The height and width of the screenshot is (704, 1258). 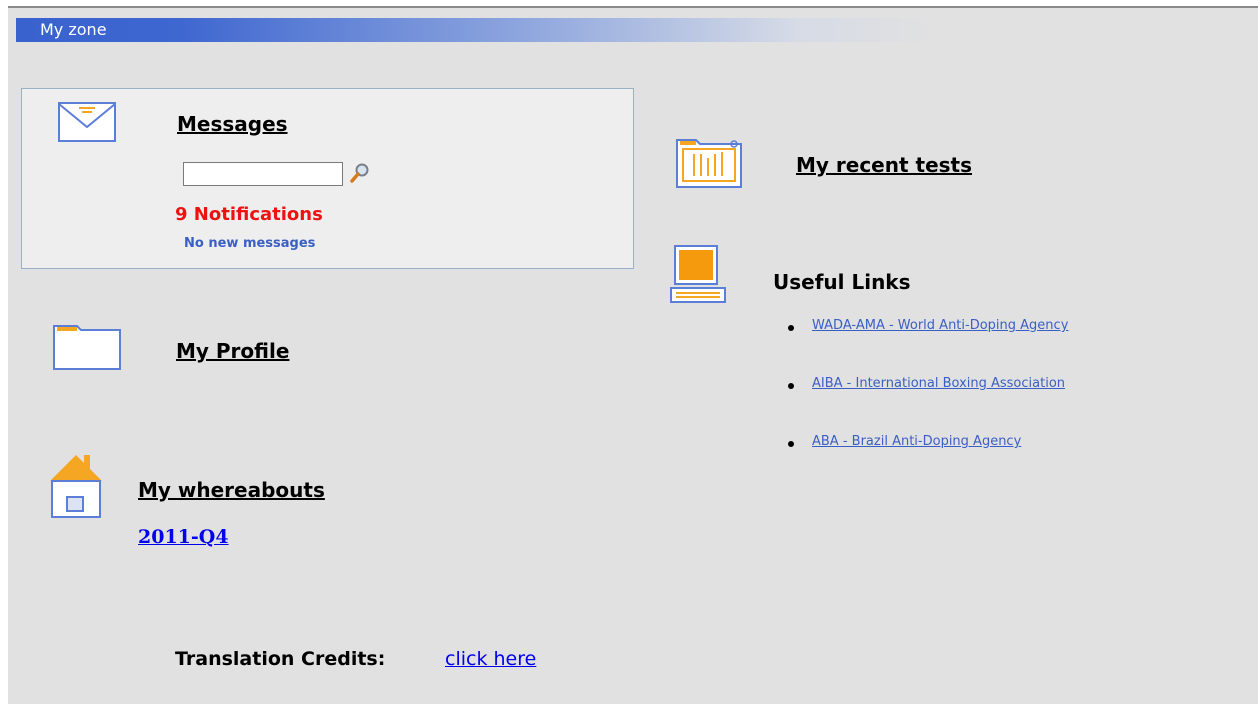 I want to click on notifications-count: 9 Notifications, so click(x=249, y=214).